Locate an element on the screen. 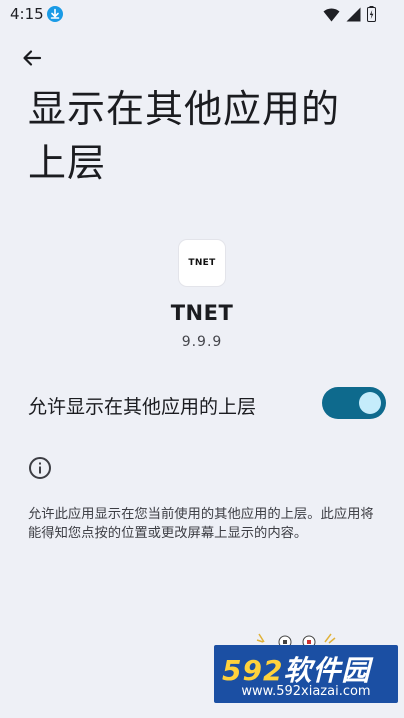 This screenshot has width=404, height=718. app-icon: TNET is located at coordinates (202, 263).